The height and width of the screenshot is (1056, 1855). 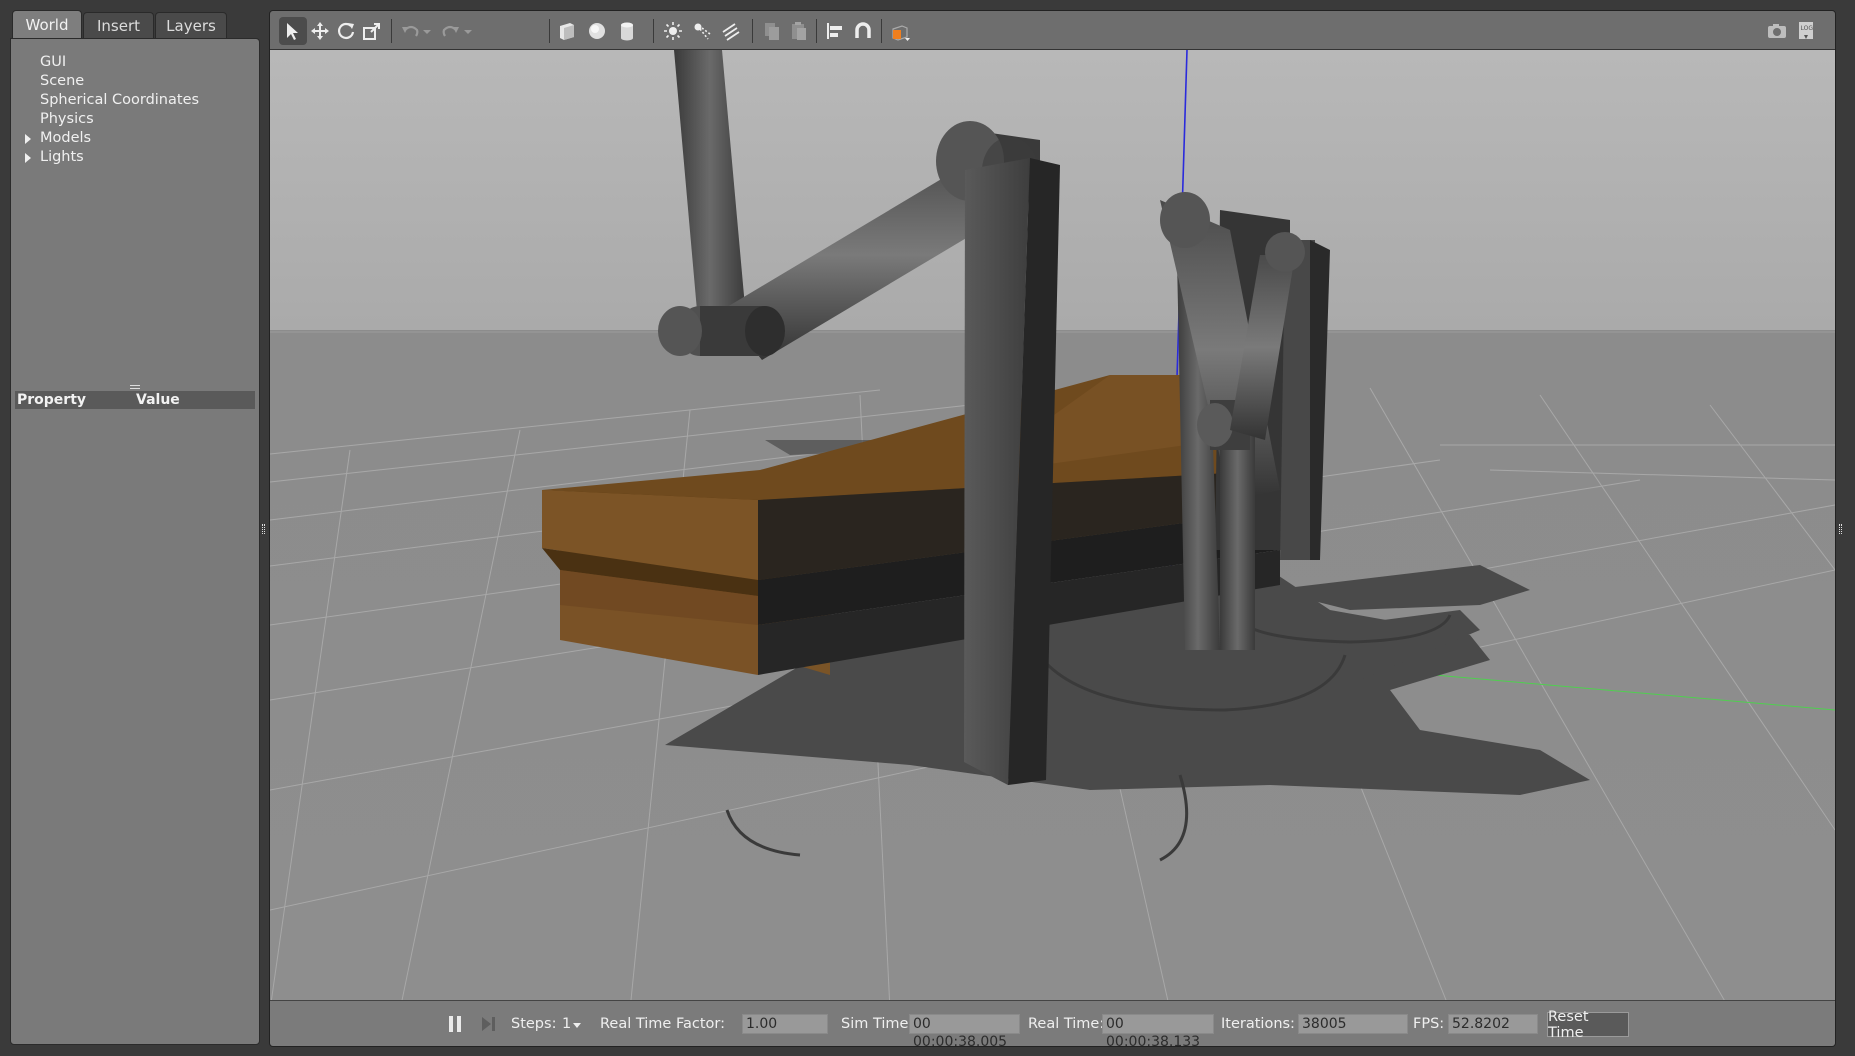 I want to click on tab-world: World, so click(x=47, y=24).